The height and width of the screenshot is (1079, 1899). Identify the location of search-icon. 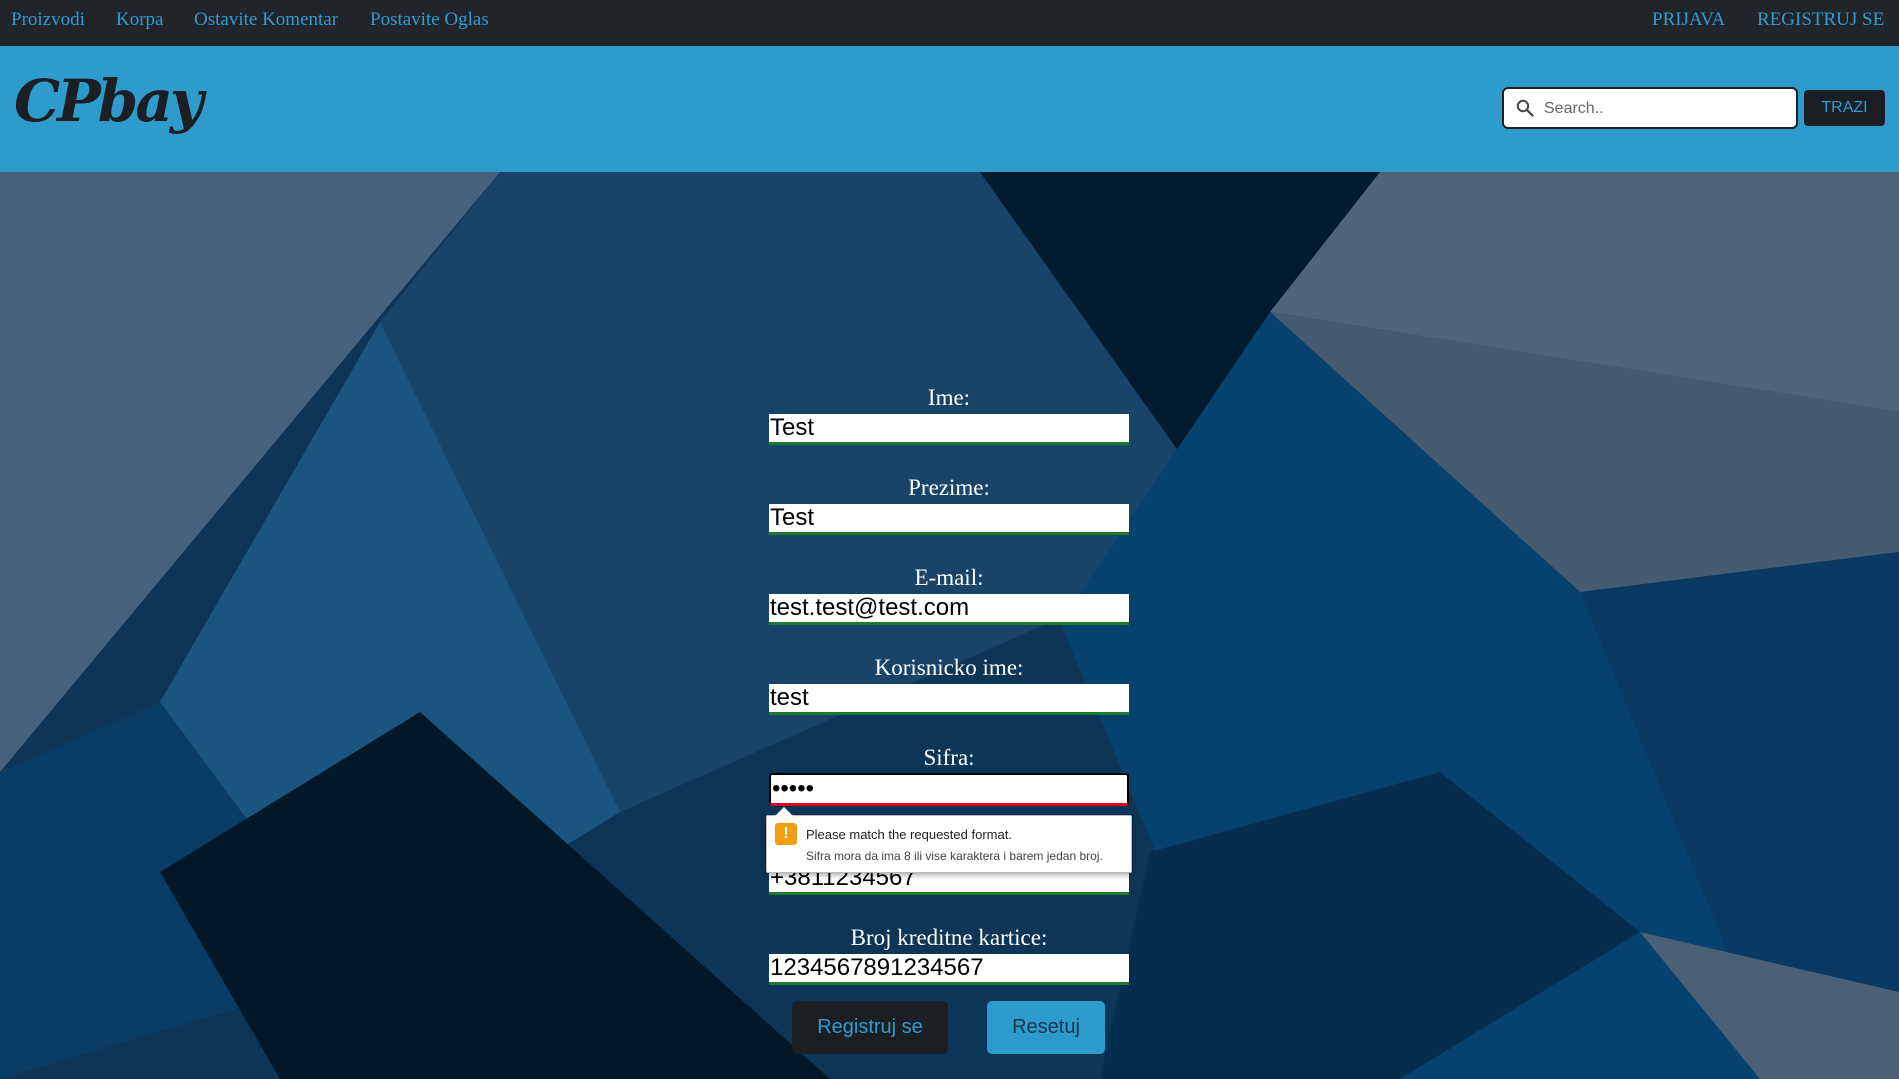
(1525, 108).